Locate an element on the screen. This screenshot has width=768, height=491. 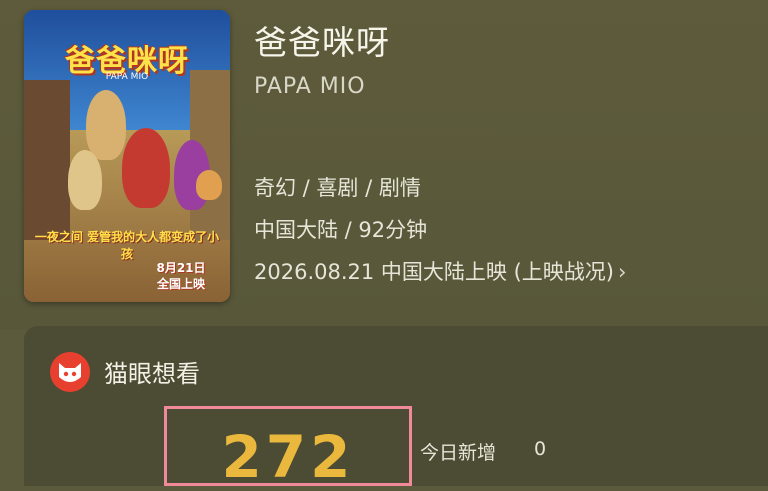
movie-title: 爸爸咪呀 is located at coordinates (322, 42).